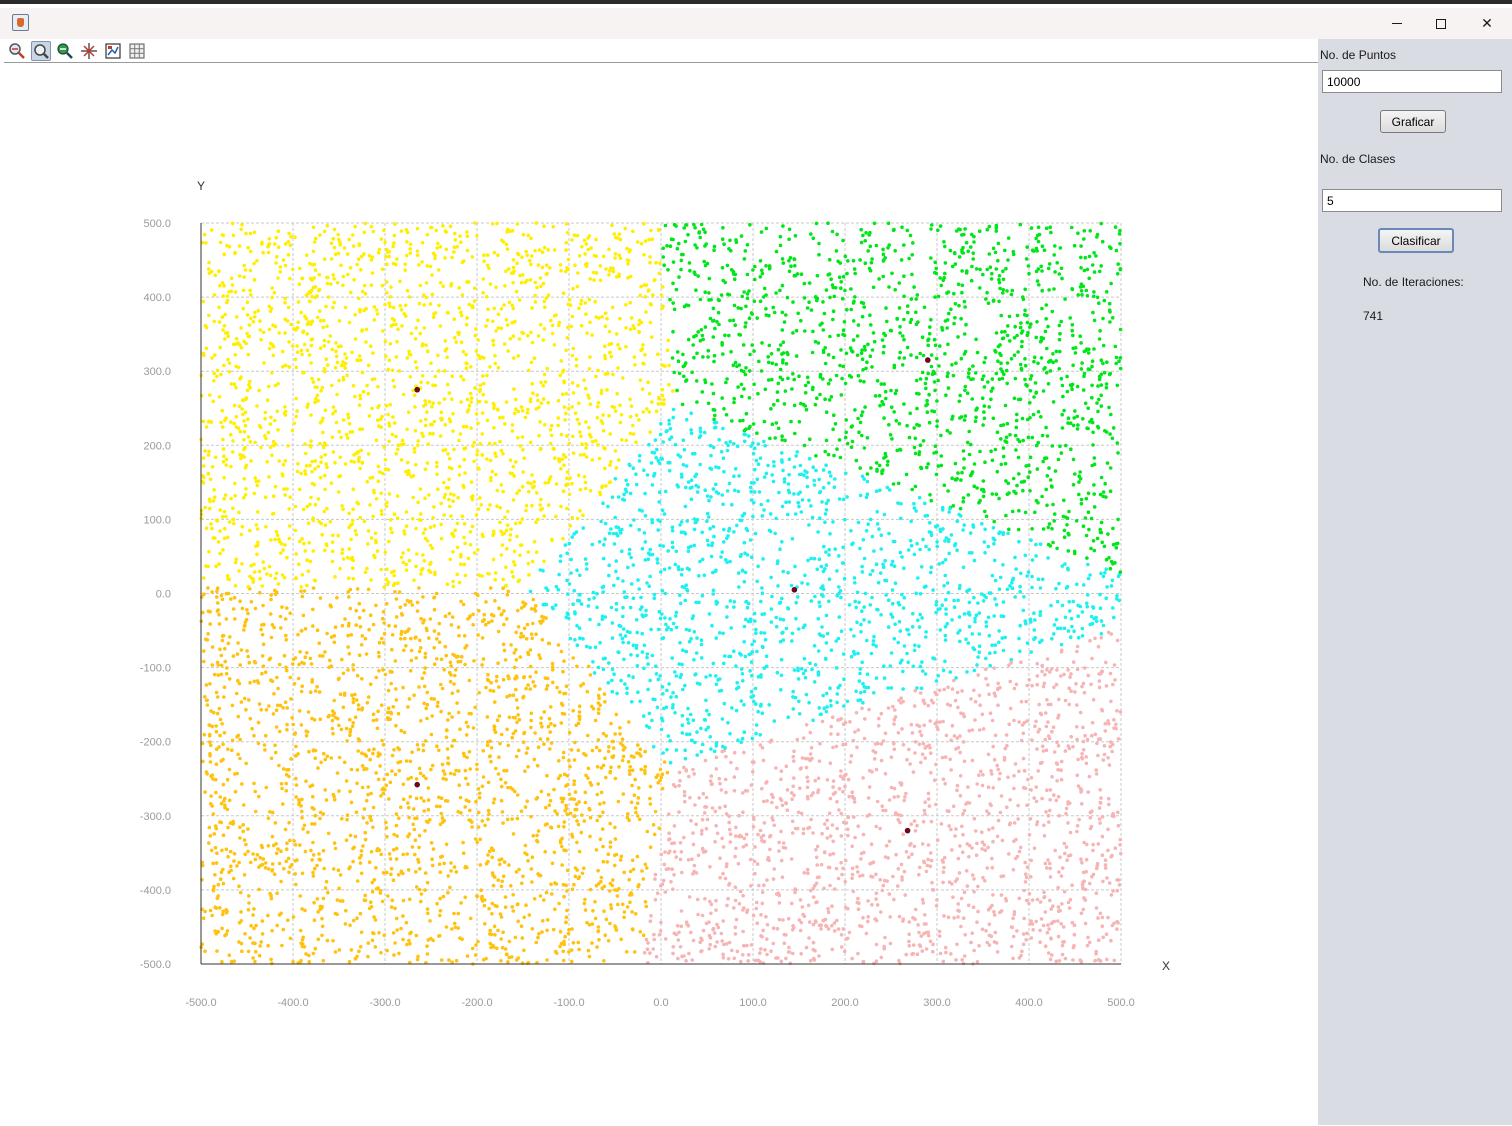 This screenshot has height=1126, width=1512. What do you see at coordinates (1441, 23) in the screenshot?
I see `maximize-button` at bounding box center [1441, 23].